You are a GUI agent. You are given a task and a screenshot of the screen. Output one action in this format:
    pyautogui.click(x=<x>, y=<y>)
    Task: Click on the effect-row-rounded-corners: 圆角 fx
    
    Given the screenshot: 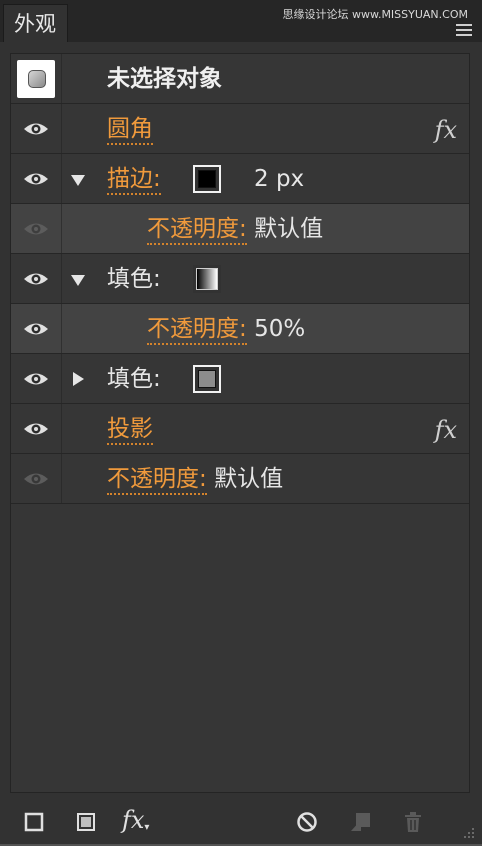 What is the action you would take?
    pyautogui.click(x=240, y=129)
    